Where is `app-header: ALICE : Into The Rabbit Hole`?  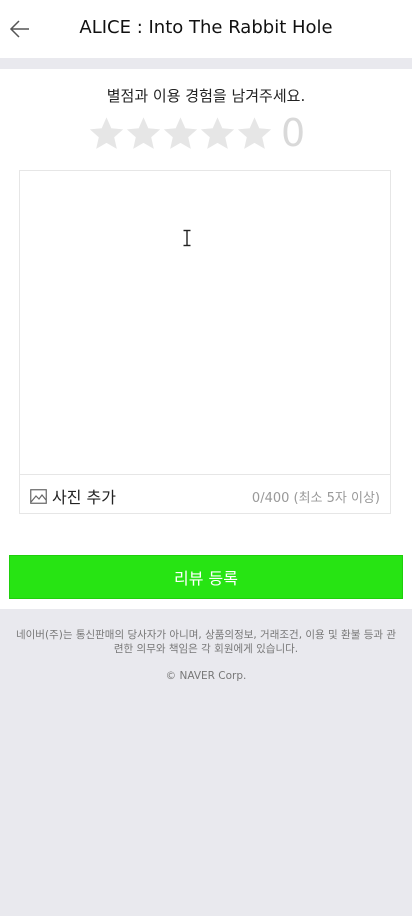
app-header: ALICE : Into The Rabbit Hole is located at coordinates (206, 29).